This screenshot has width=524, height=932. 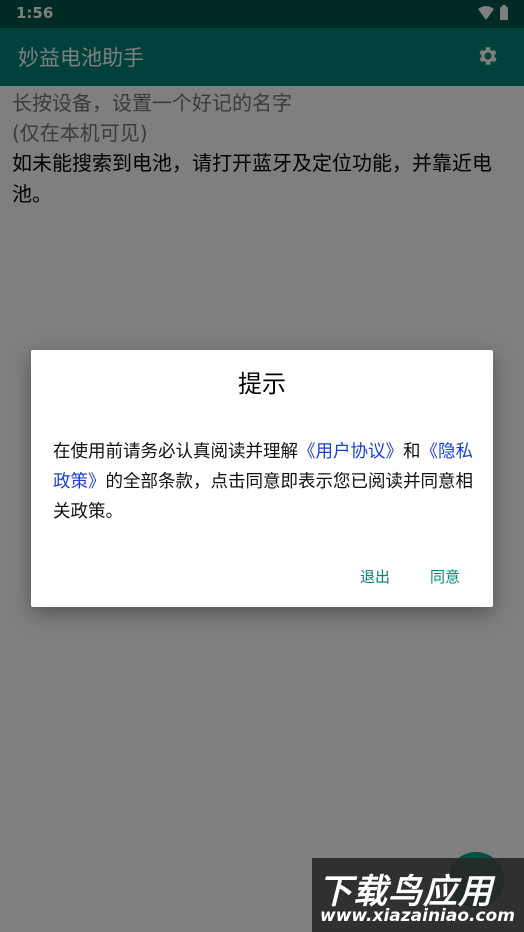 What do you see at coordinates (445, 576) in the screenshot?
I see `agree-button: 同意` at bounding box center [445, 576].